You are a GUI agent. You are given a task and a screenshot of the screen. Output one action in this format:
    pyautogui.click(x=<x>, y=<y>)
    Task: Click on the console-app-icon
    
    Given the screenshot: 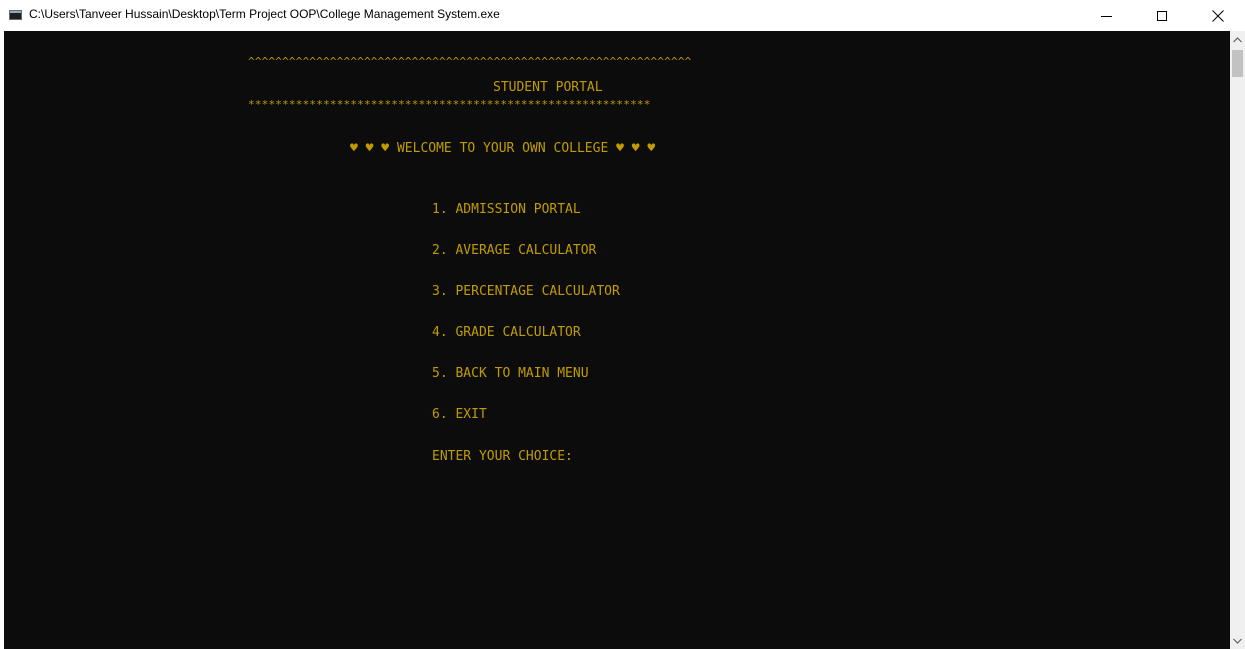 What is the action you would take?
    pyautogui.click(x=15, y=15)
    